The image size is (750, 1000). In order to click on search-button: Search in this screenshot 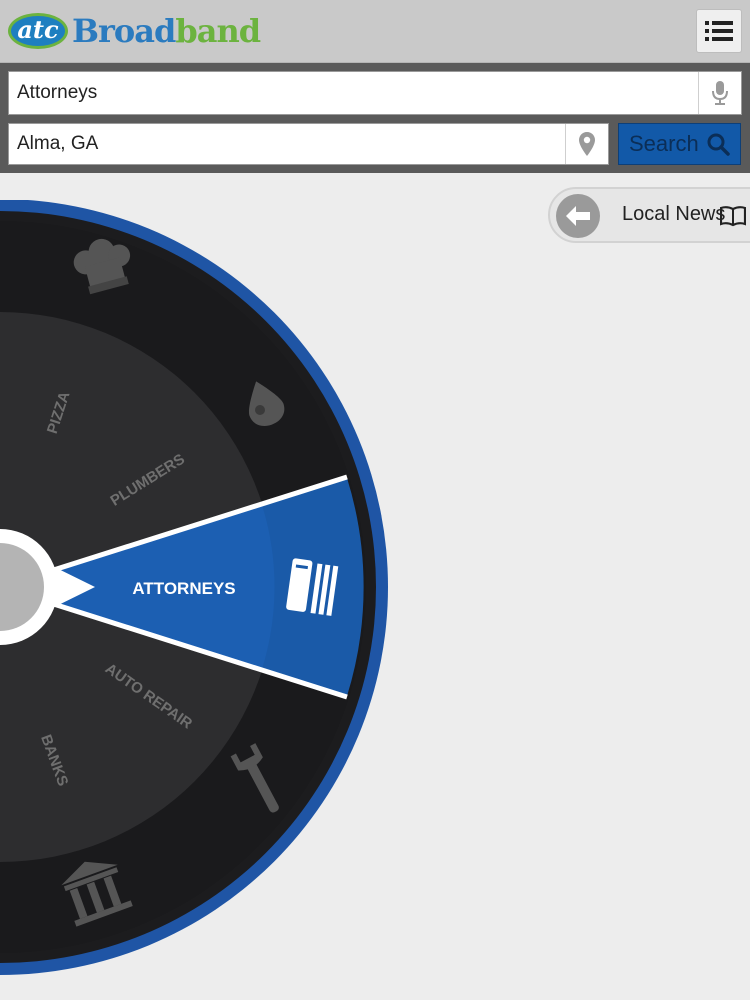, I will do `click(679, 144)`.